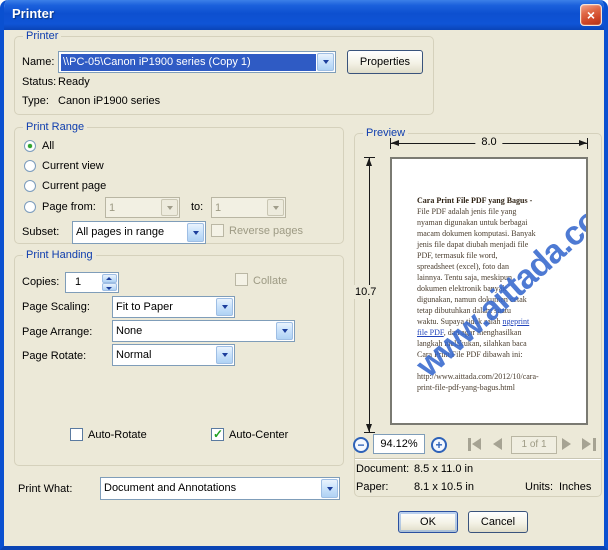 The image size is (608, 550). I want to click on preview-separator, so click(478, 459).